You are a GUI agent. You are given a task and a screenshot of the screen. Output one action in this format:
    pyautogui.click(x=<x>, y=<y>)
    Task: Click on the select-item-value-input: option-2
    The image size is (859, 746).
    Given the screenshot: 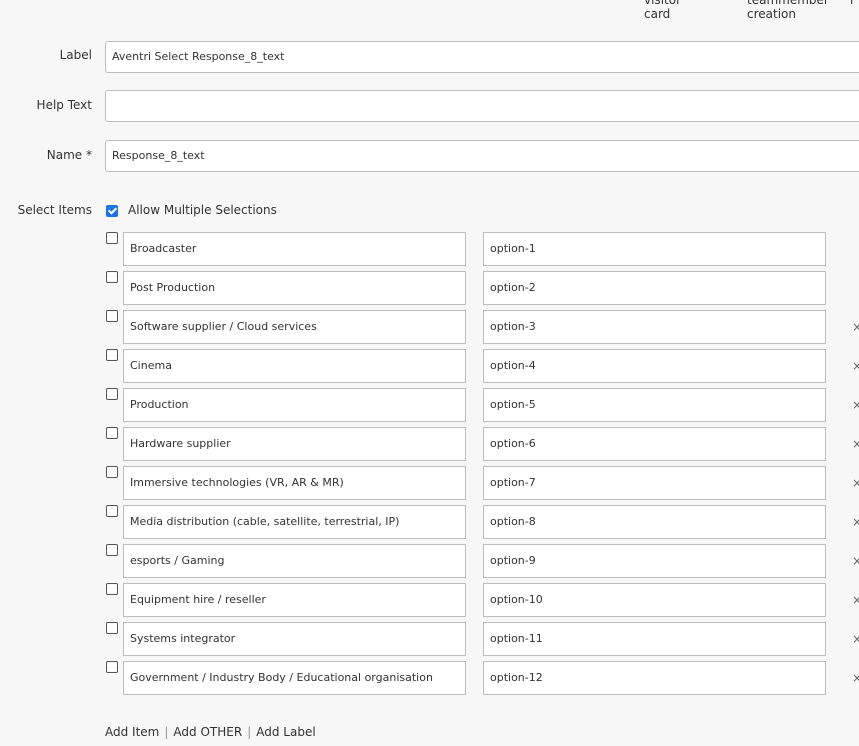 What is the action you would take?
    pyautogui.click(x=654, y=288)
    